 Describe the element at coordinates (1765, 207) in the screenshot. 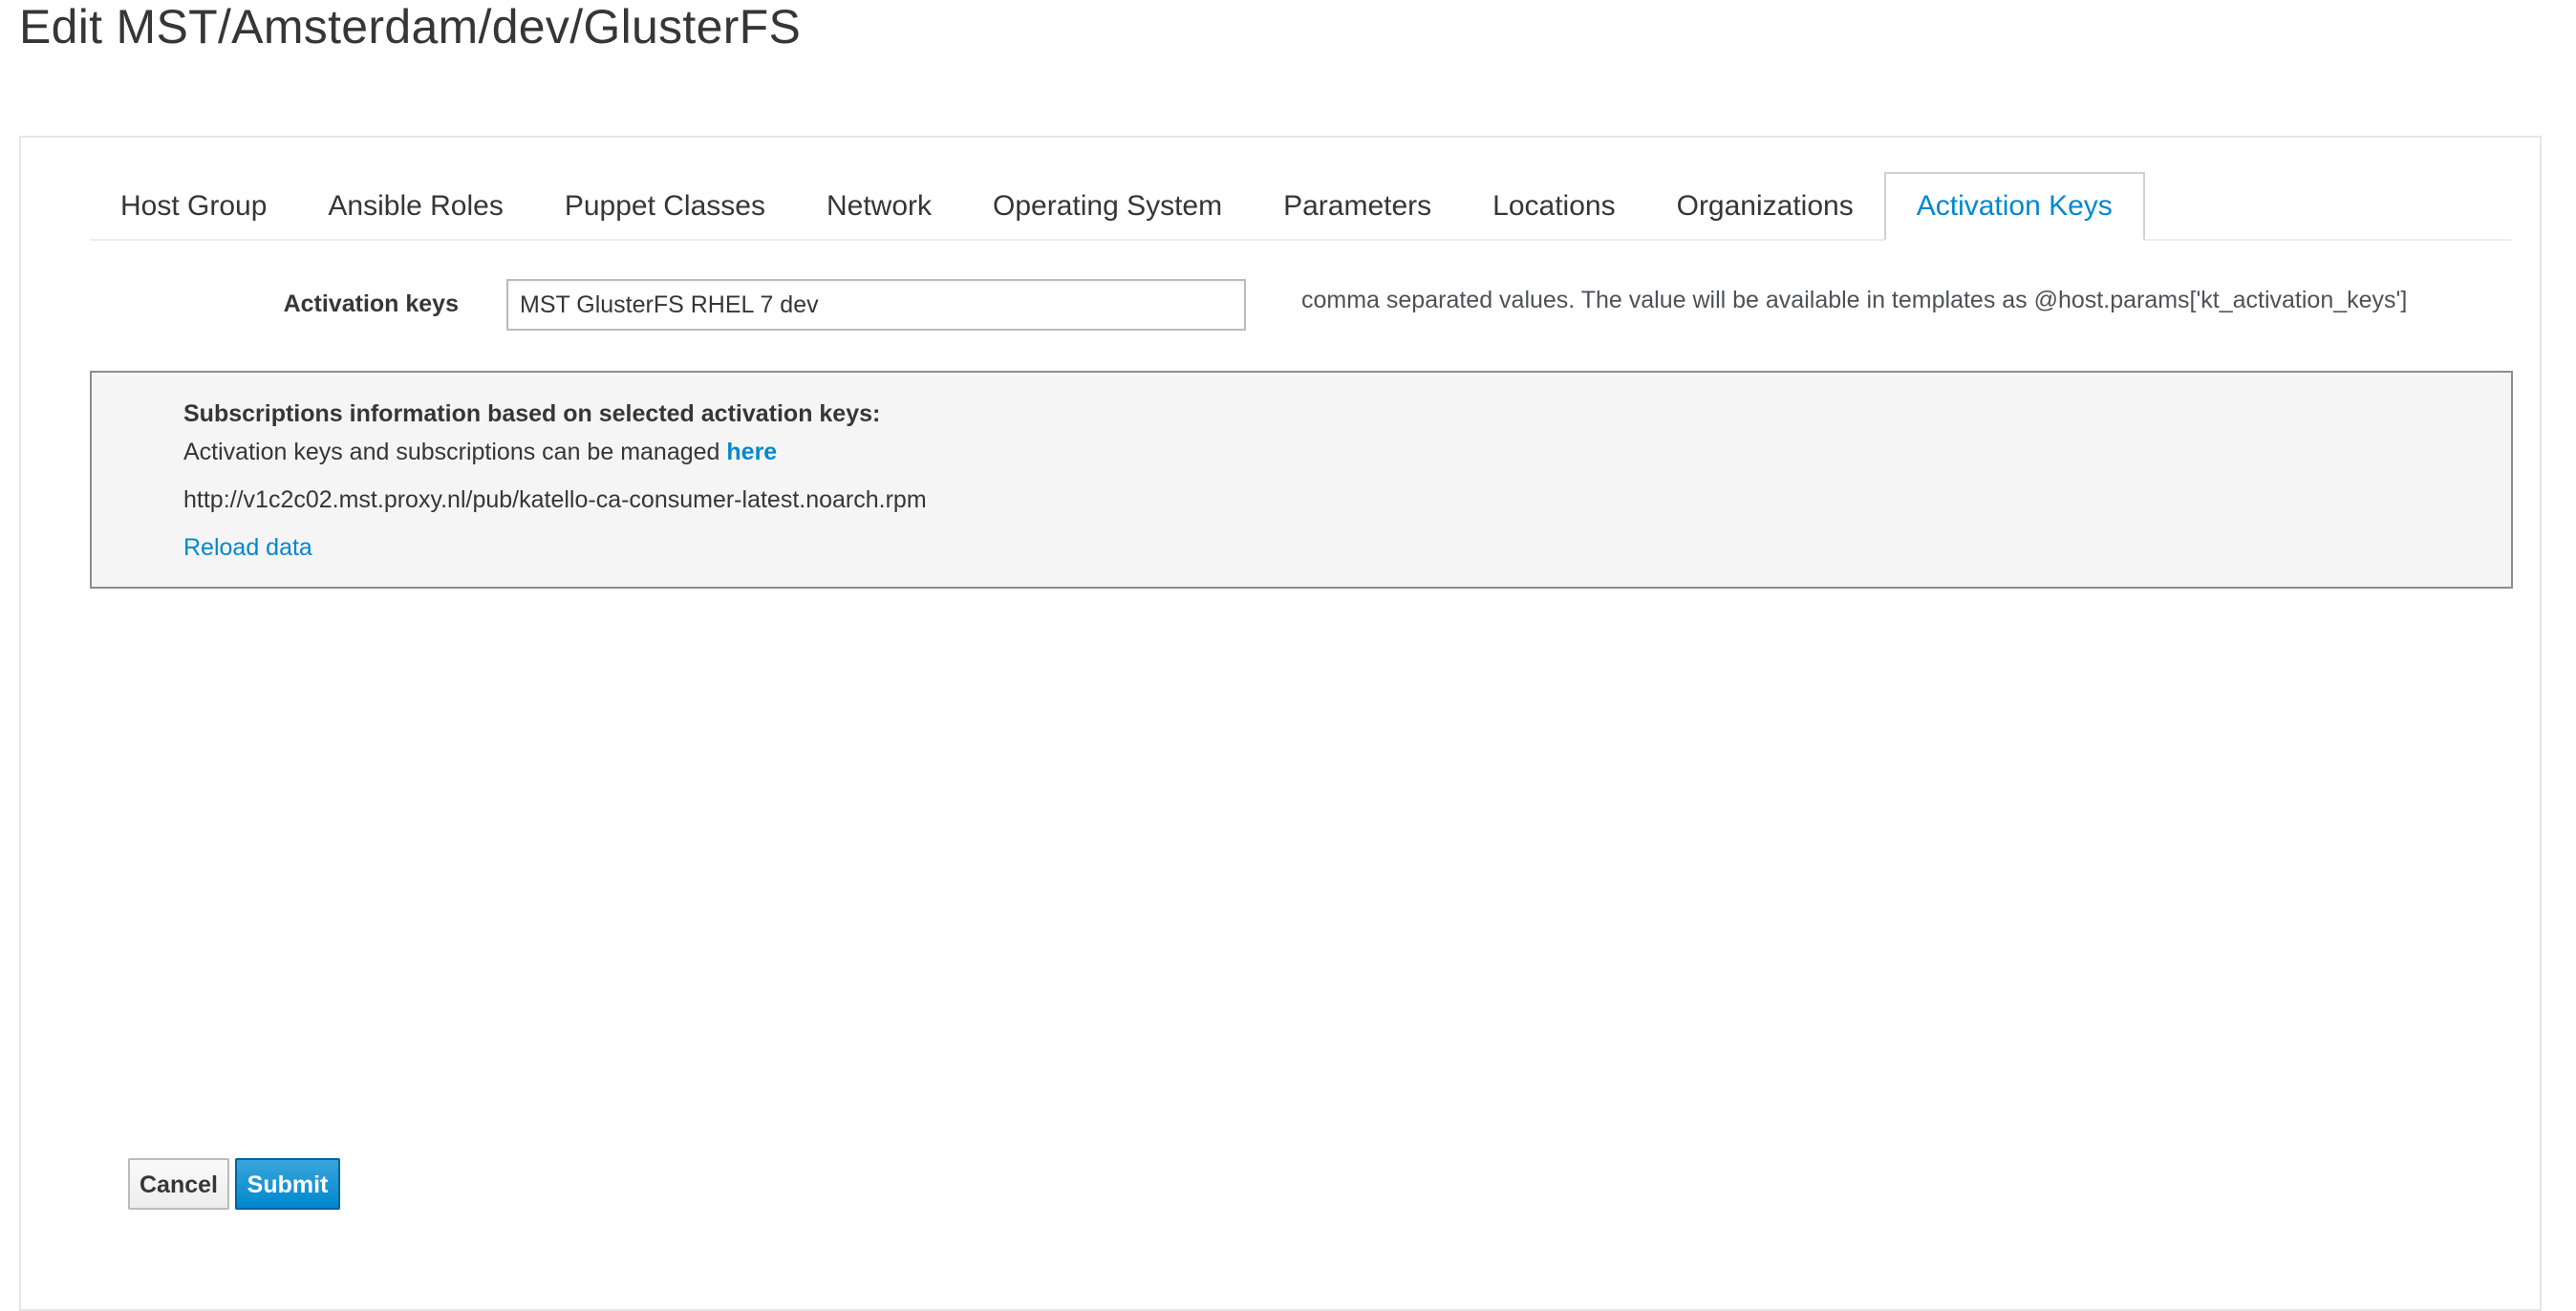

I see `tab-organizations: Organizations` at that location.